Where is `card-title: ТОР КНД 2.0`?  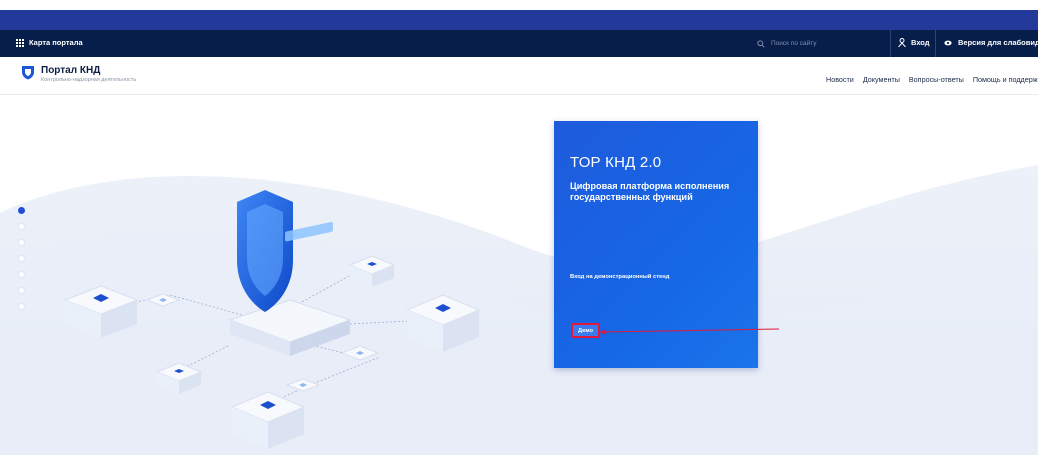
card-title: ТОР КНД 2.0 is located at coordinates (616, 162).